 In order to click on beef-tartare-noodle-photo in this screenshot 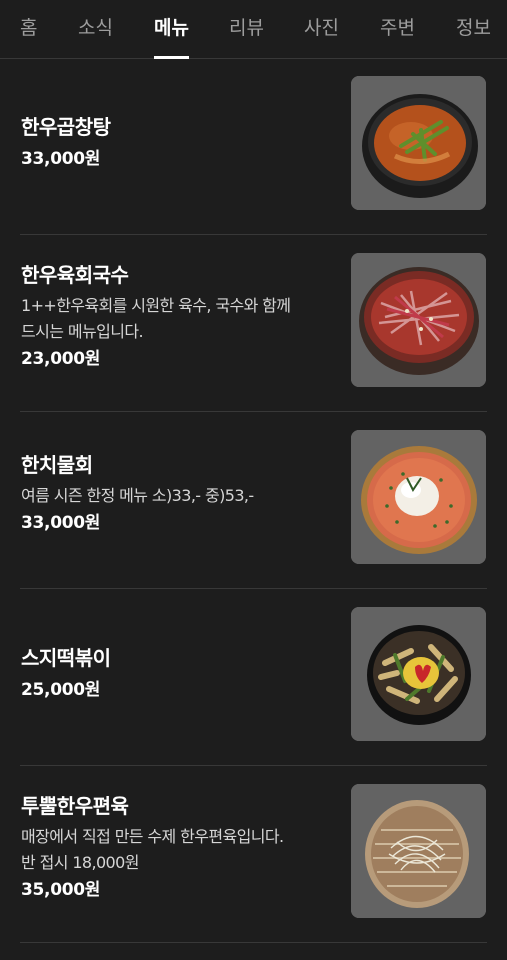, I will do `click(418, 320)`.